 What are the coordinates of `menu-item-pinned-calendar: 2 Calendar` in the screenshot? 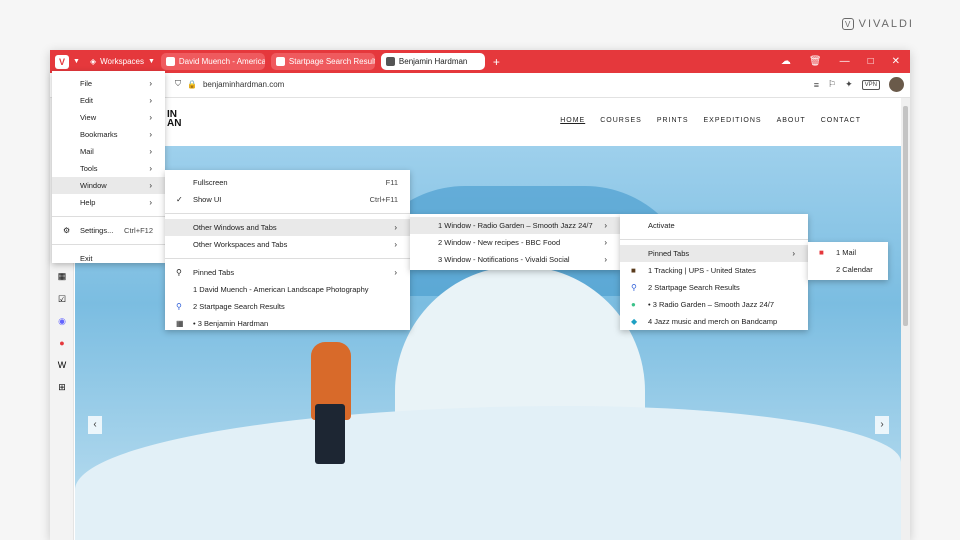 It's located at (848, 269).